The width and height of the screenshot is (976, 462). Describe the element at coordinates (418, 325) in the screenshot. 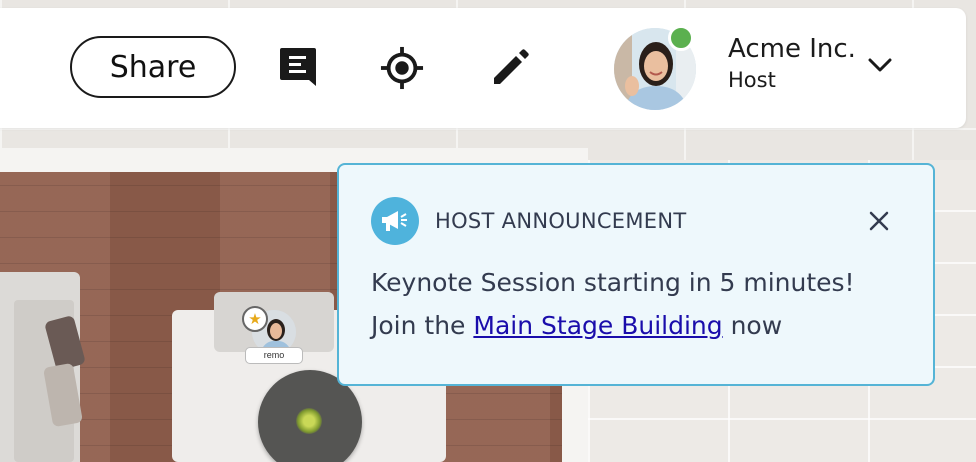

I see `announcement-prefix: Join the` at that location.